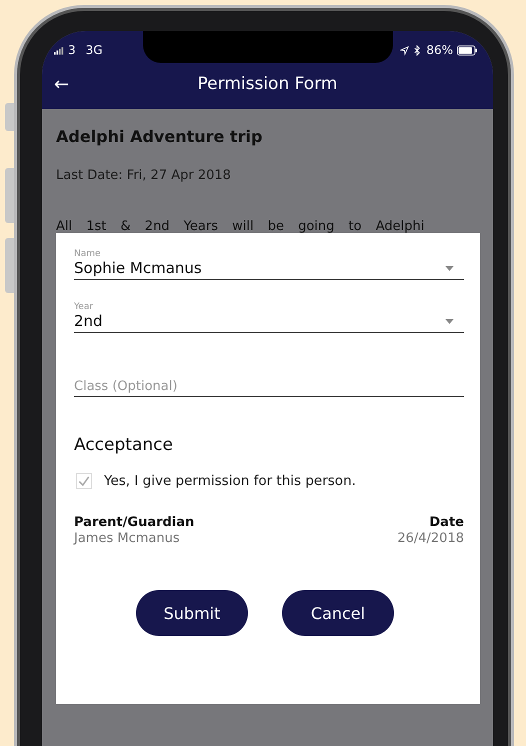 The image size is (526, 746). What do you see at coordinates (192, 613) in the screenshot?
I see `submit-button: Submit` at bounding box center [192, 613].